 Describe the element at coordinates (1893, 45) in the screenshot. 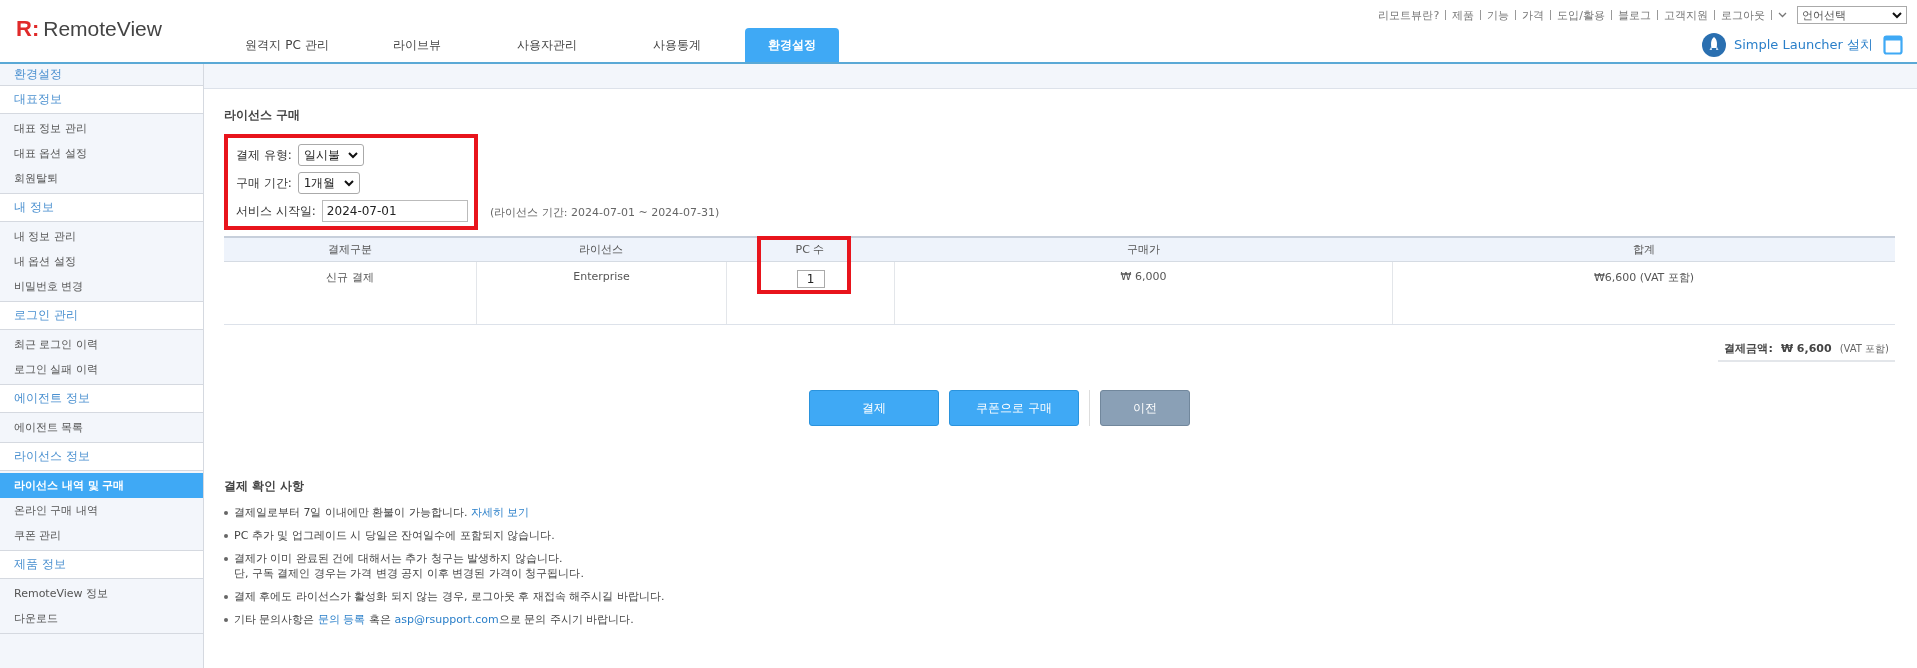

I see `window-icon` at that location.